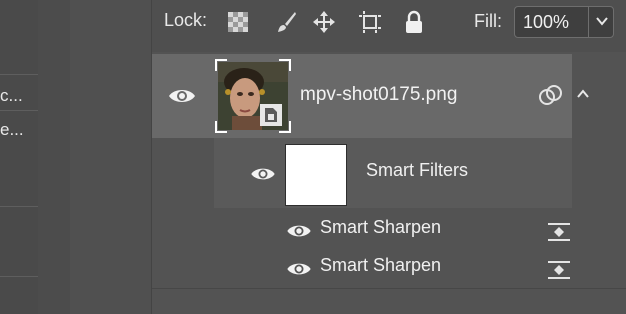 The width and height of the screenshot is (626, 314). I want to click on layer-thumbnail, so click(253, 96).